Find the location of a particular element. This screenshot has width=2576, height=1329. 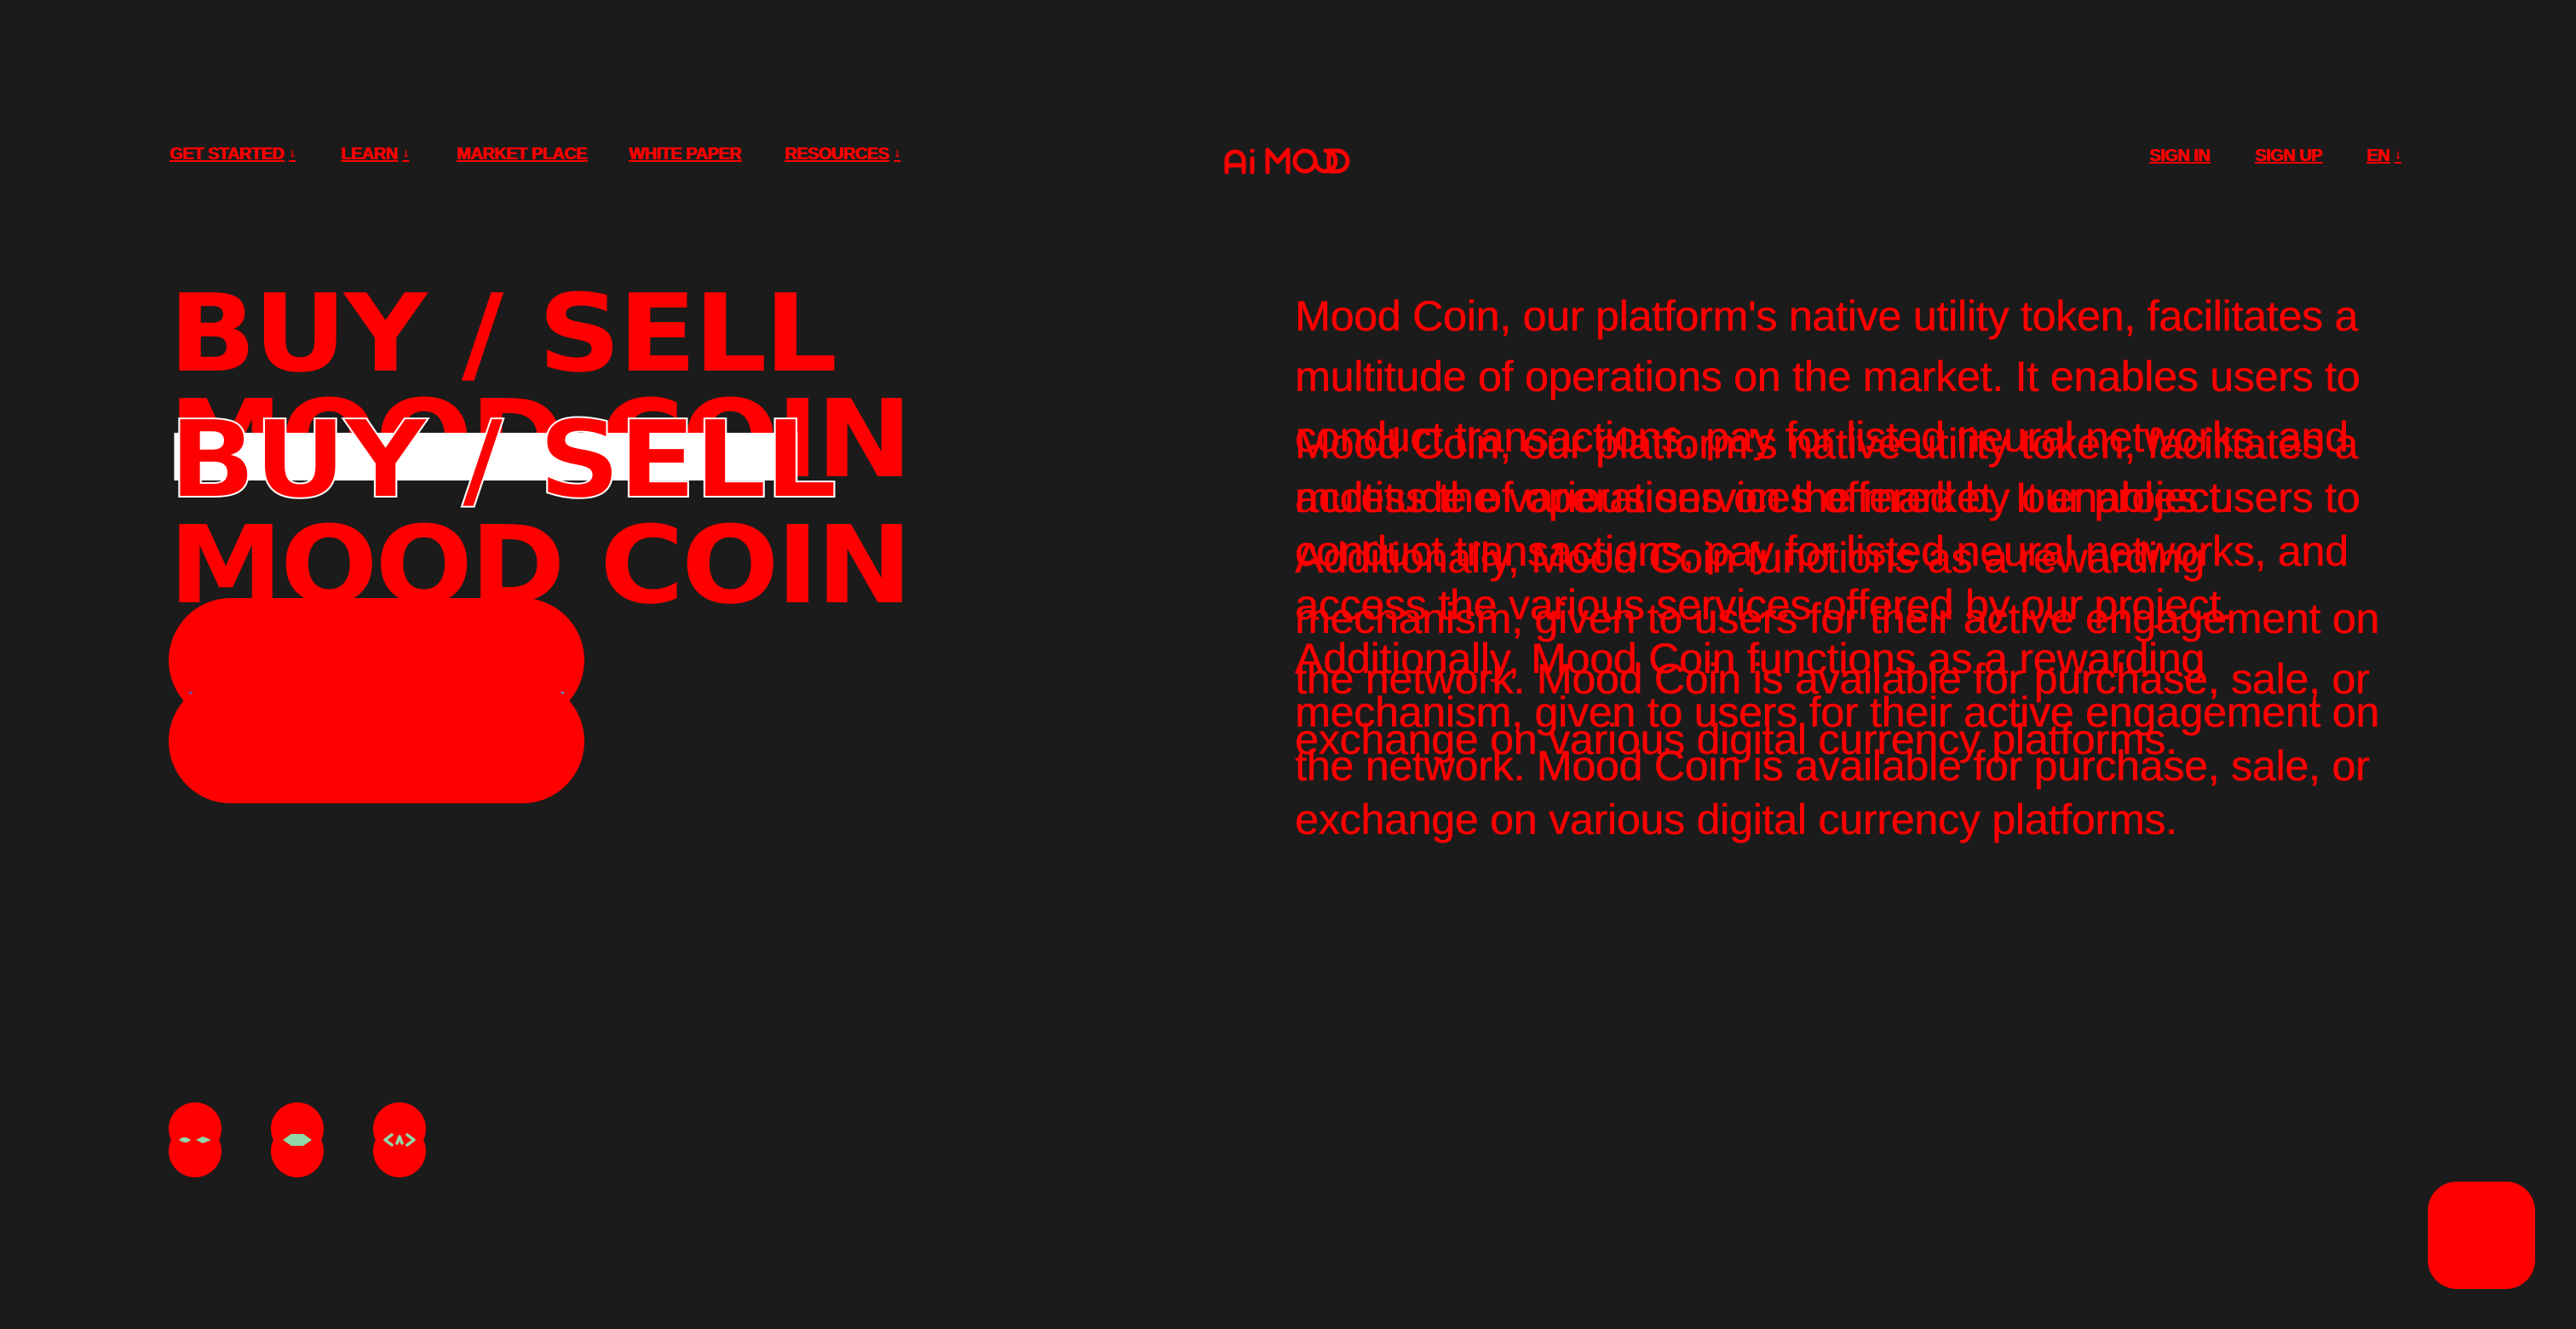

sign-in-link: SIGN IN is located at coordinates (2180, 156).